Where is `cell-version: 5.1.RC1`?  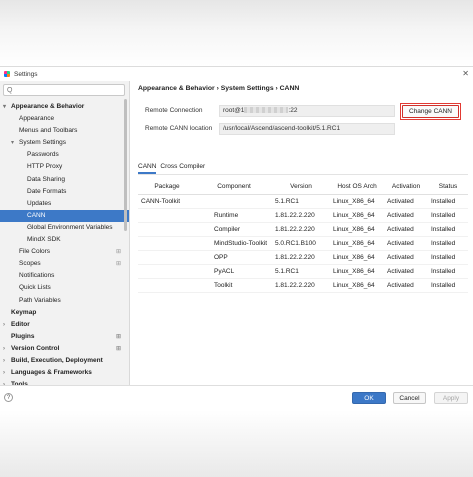 cell-version: 5.1.RC1 is located at coordinates (301, 271).